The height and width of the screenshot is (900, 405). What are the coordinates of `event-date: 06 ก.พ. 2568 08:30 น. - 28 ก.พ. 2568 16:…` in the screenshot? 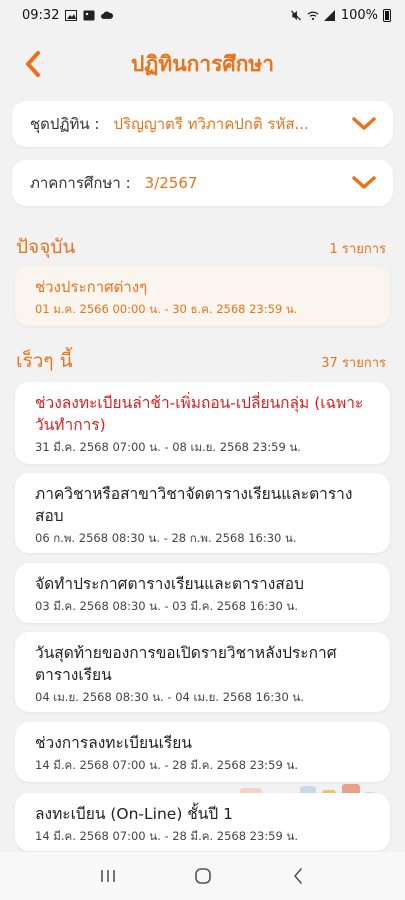 It's located at (166, 538).